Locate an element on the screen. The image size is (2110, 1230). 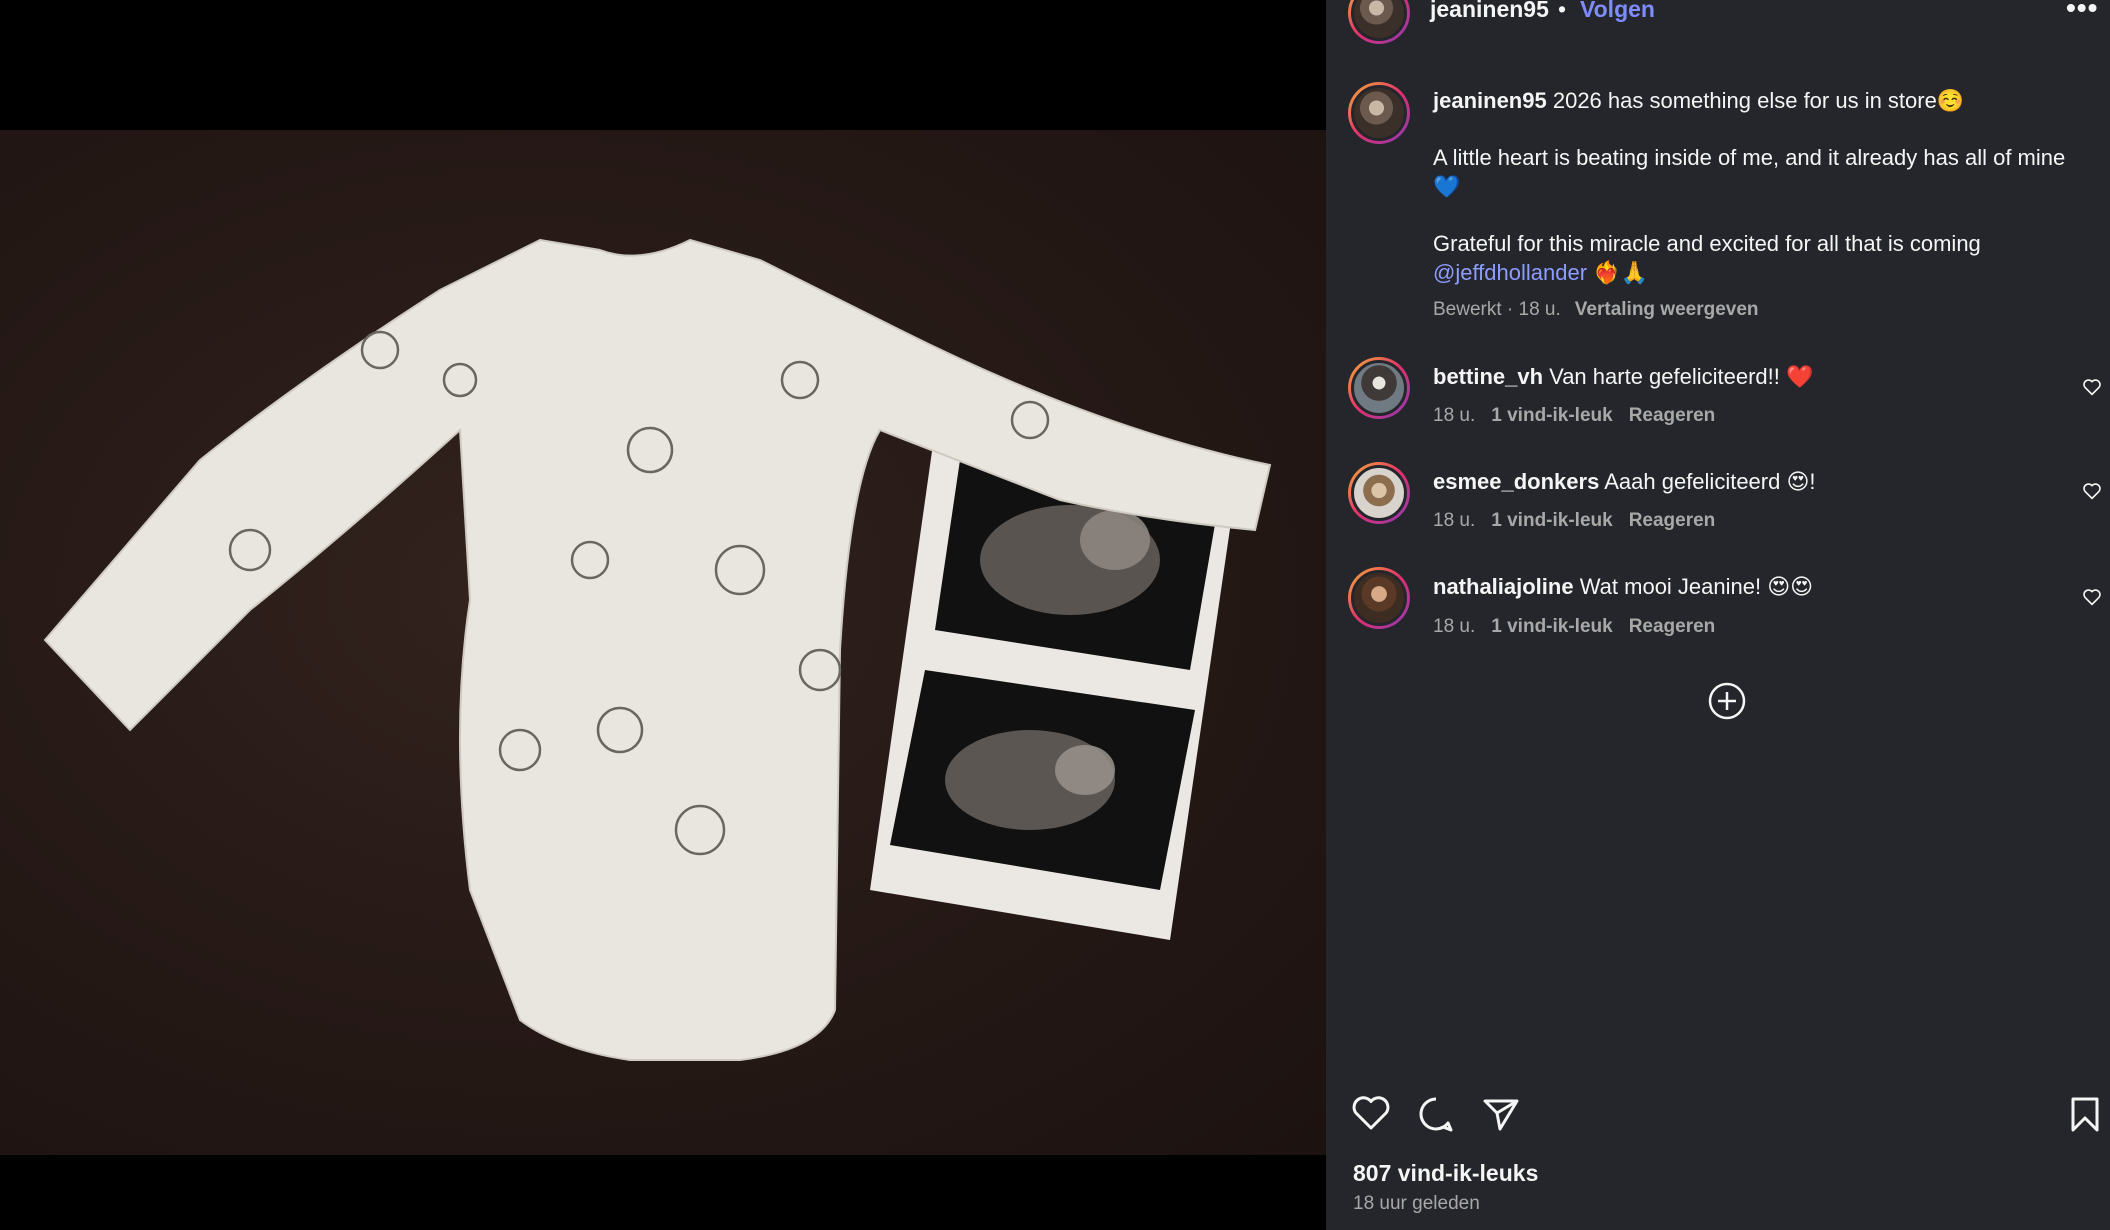
caption-username: jeaninen95 is located at coordinates (1490, 100).